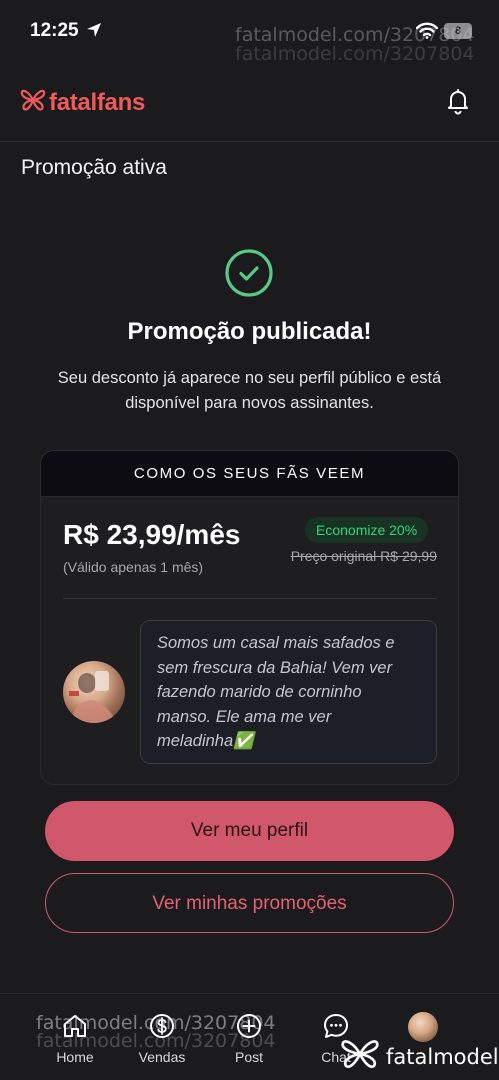 The image size is (499, 1080). I want to click on home-icon, so click(75, 1029).